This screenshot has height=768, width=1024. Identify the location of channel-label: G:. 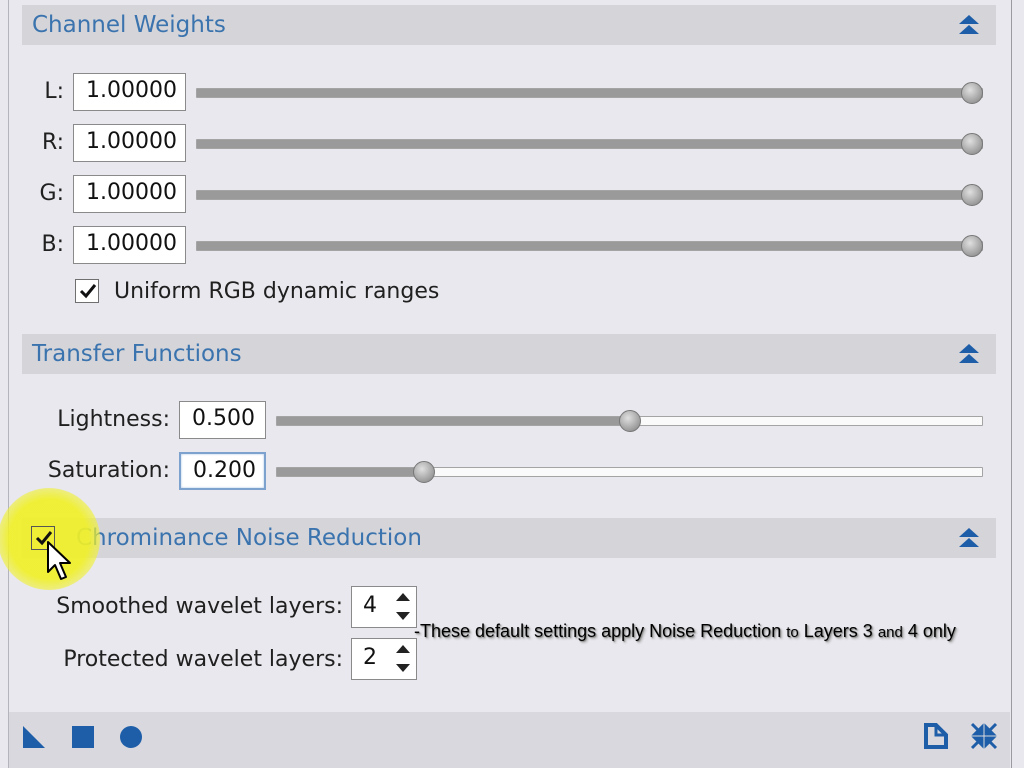
(51, 193).